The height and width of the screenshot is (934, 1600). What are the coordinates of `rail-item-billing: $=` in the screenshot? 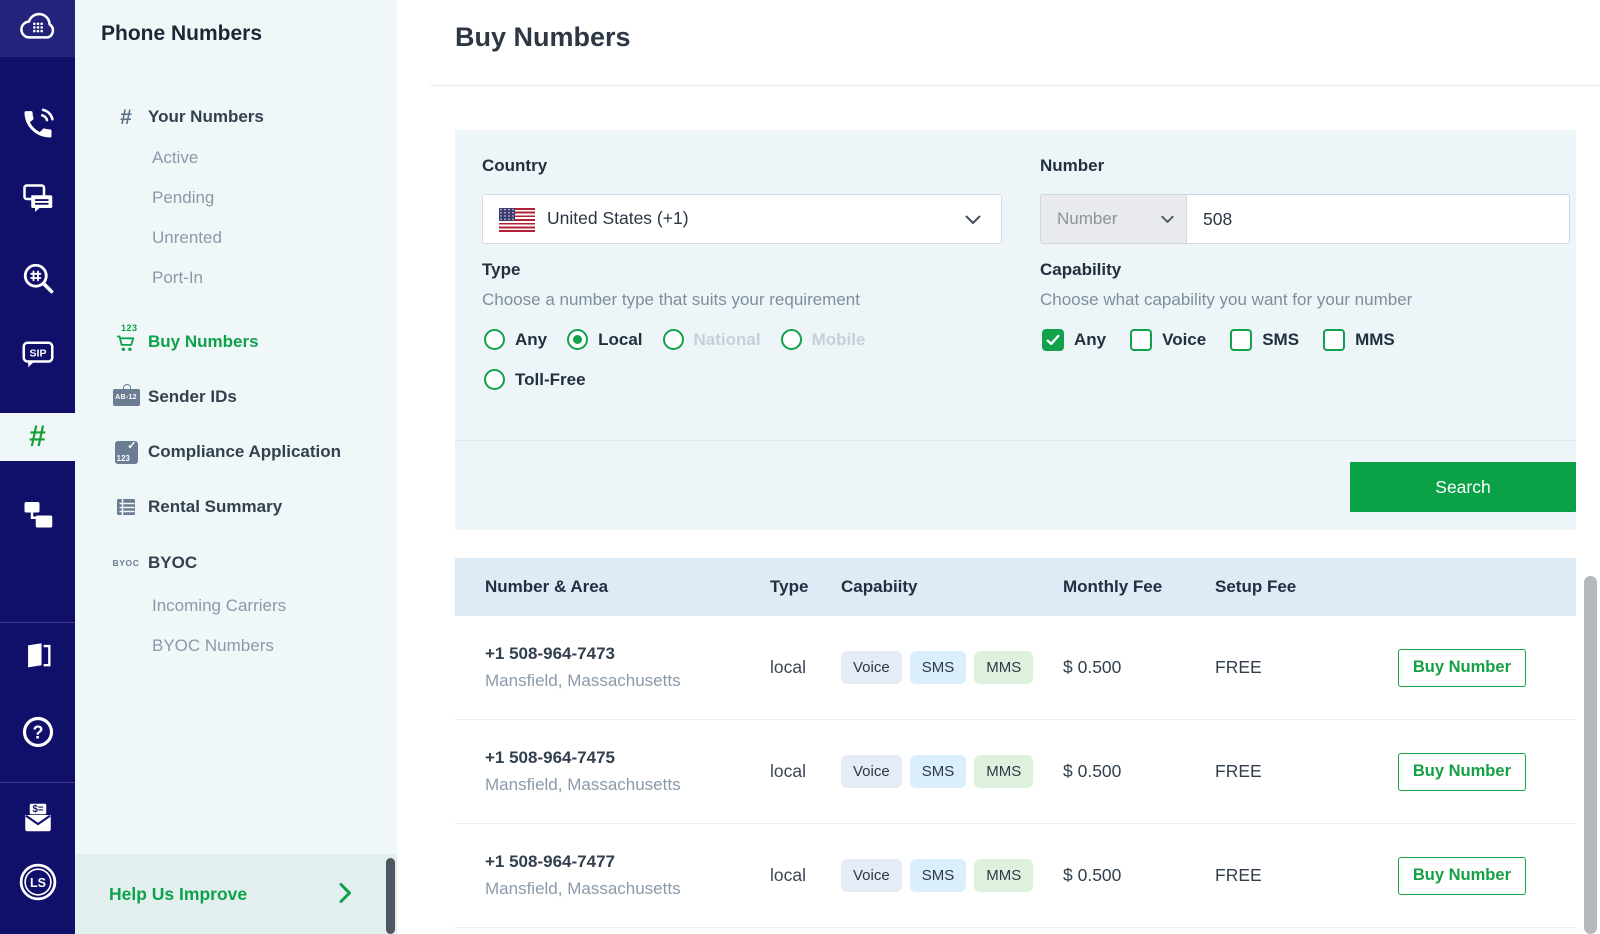 It's located at (37, 818).